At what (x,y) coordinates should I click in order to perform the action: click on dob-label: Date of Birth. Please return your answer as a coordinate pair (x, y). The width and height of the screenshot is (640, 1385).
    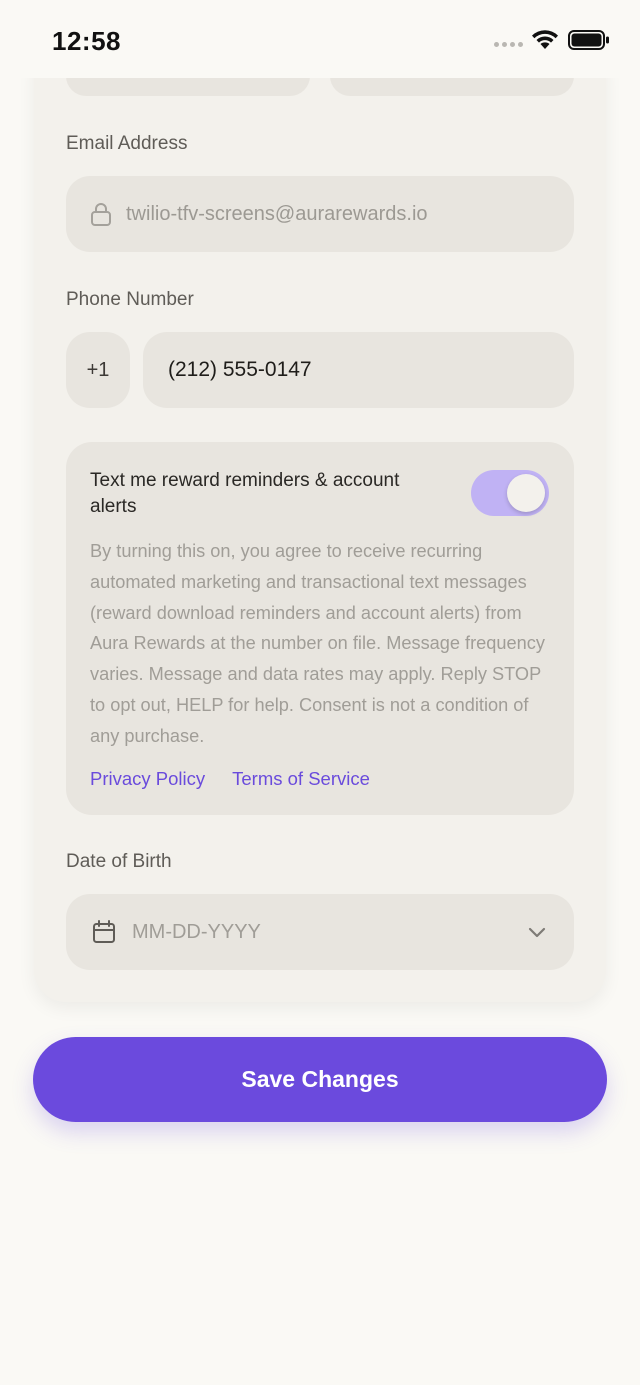
    Looking at the image, I should click on (119, 861).